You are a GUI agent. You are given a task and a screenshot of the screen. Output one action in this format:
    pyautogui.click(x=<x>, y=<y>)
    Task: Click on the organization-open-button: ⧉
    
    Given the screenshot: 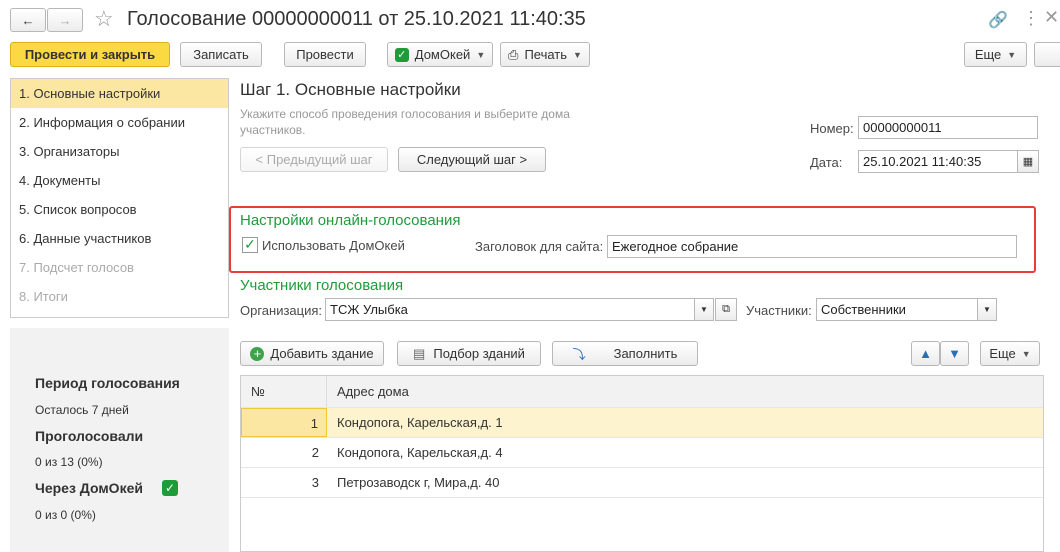 What is the action you would take?
    pyautogui.click(x=726, y=309)
    